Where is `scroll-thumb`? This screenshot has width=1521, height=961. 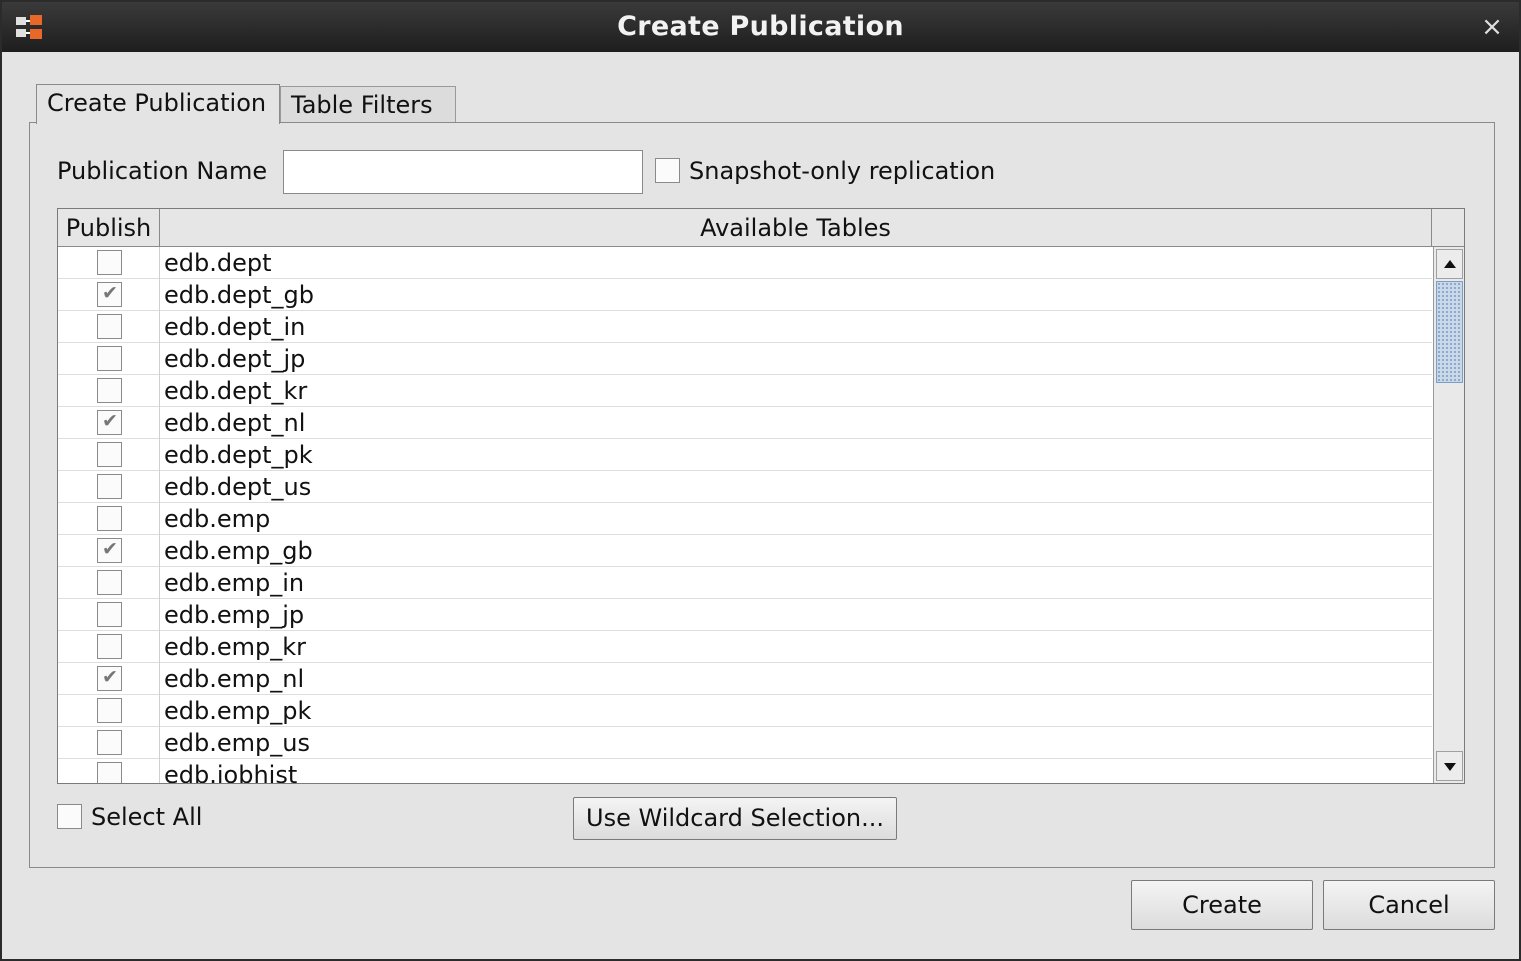
scroll-thumb is located at coordinates (1449, 332).